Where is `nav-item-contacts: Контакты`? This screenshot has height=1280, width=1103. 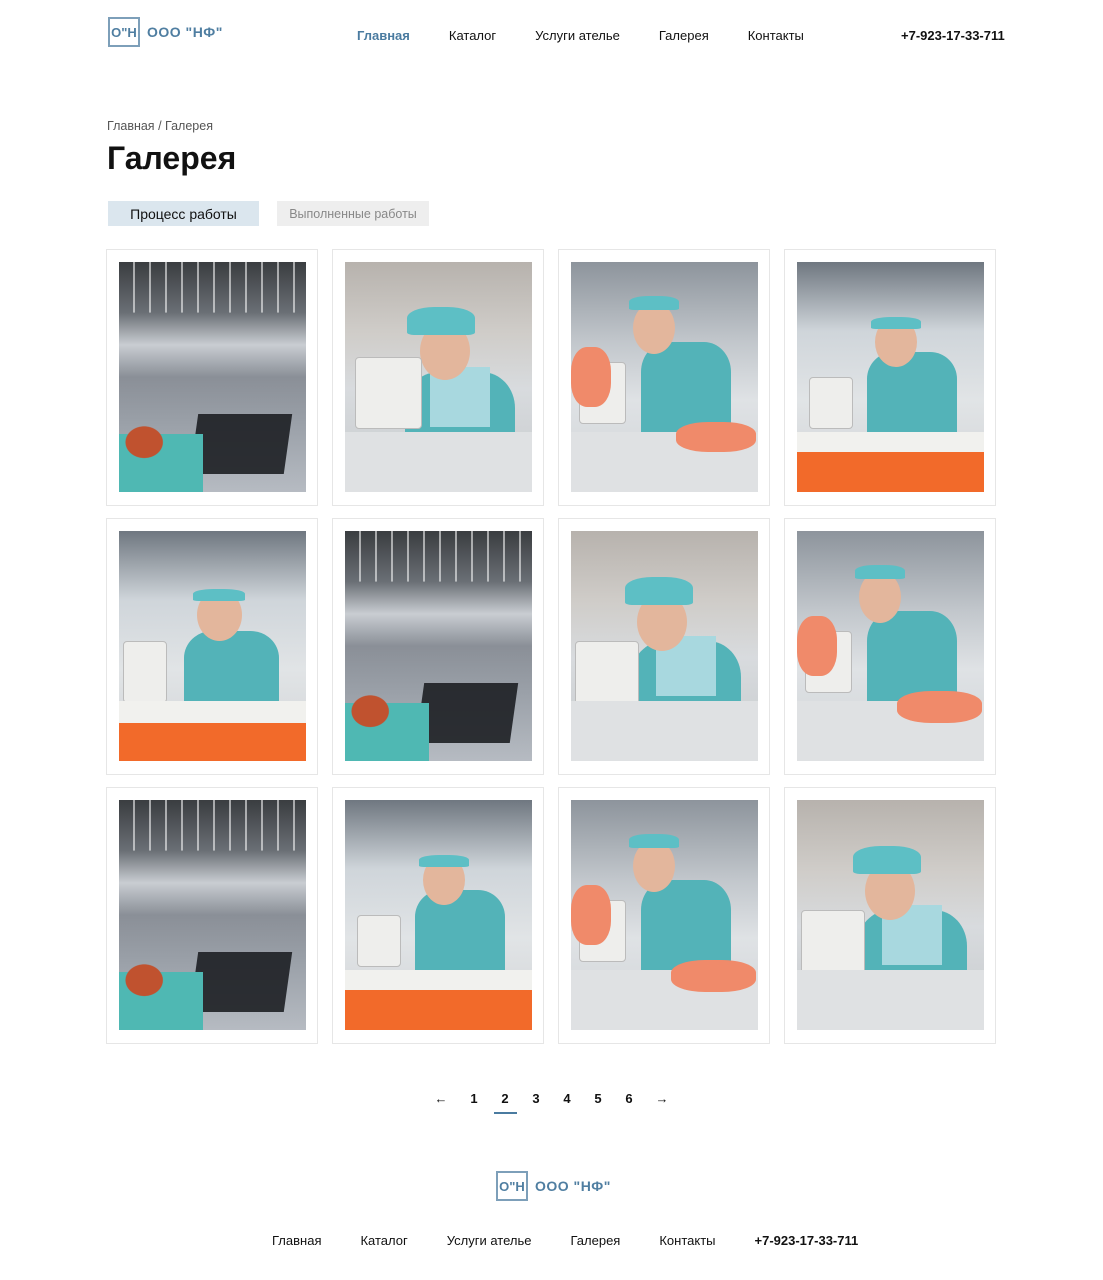 nav-item-contacts: Контакты is located at coordinates (776, 35).